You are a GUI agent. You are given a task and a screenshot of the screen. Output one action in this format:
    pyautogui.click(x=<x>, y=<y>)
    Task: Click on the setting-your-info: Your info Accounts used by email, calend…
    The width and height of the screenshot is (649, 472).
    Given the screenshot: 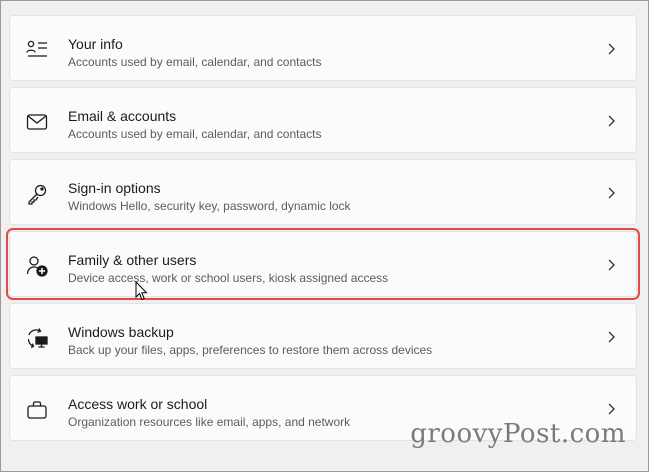 What is the action you would take?
    pyautogui.click(x=323, y=48)
    